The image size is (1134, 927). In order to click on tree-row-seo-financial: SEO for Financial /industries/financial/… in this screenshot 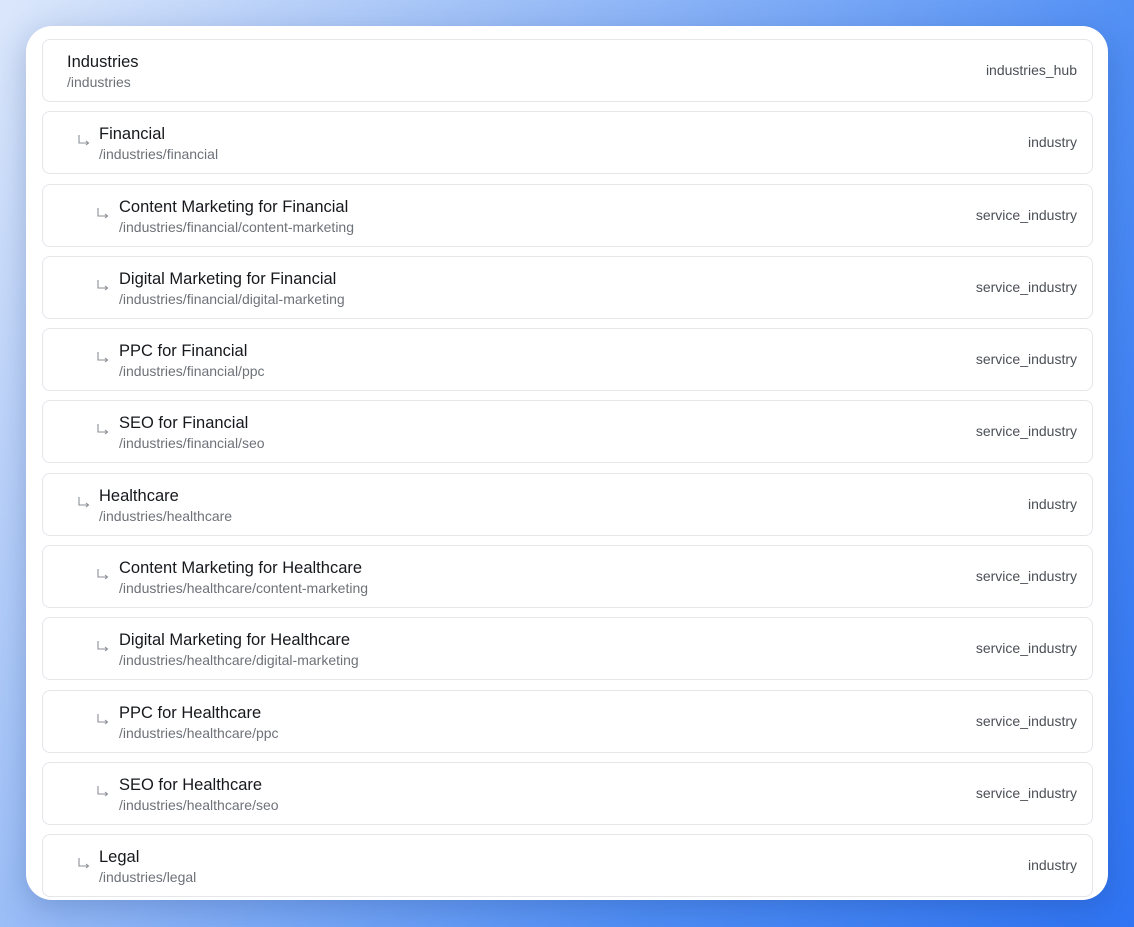, I will do `click(567, 432)`.